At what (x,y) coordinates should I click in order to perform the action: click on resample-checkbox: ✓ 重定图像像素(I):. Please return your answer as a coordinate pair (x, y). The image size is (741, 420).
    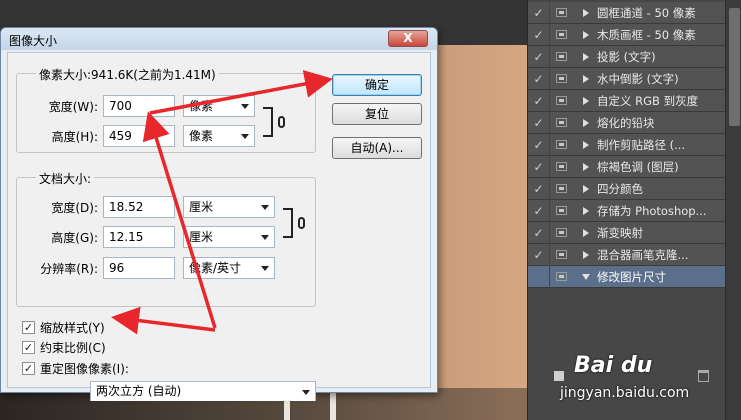
    Looking at the image, I should click on (75, 368).